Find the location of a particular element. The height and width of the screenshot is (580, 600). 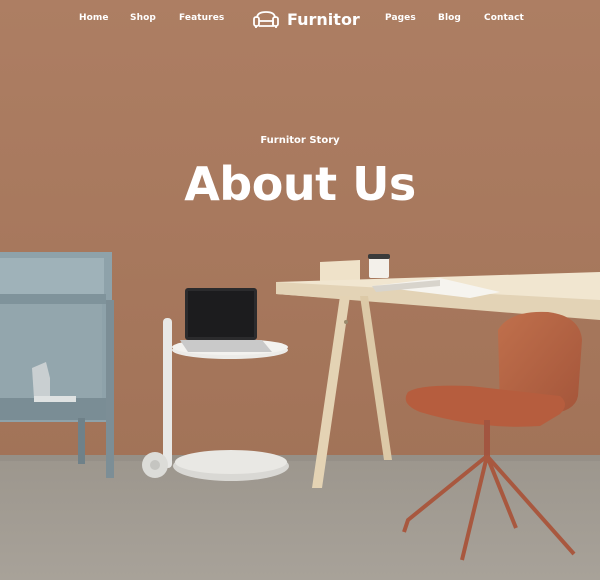

sofa-icon is located at coordinates (266, 19).